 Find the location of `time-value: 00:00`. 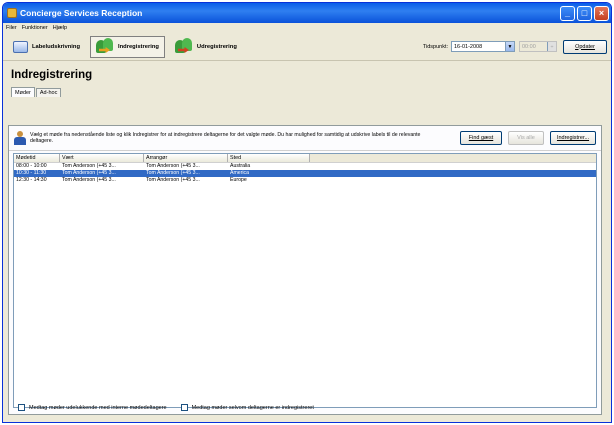

time-value: 00:00 is located at coordinates (529, 46).